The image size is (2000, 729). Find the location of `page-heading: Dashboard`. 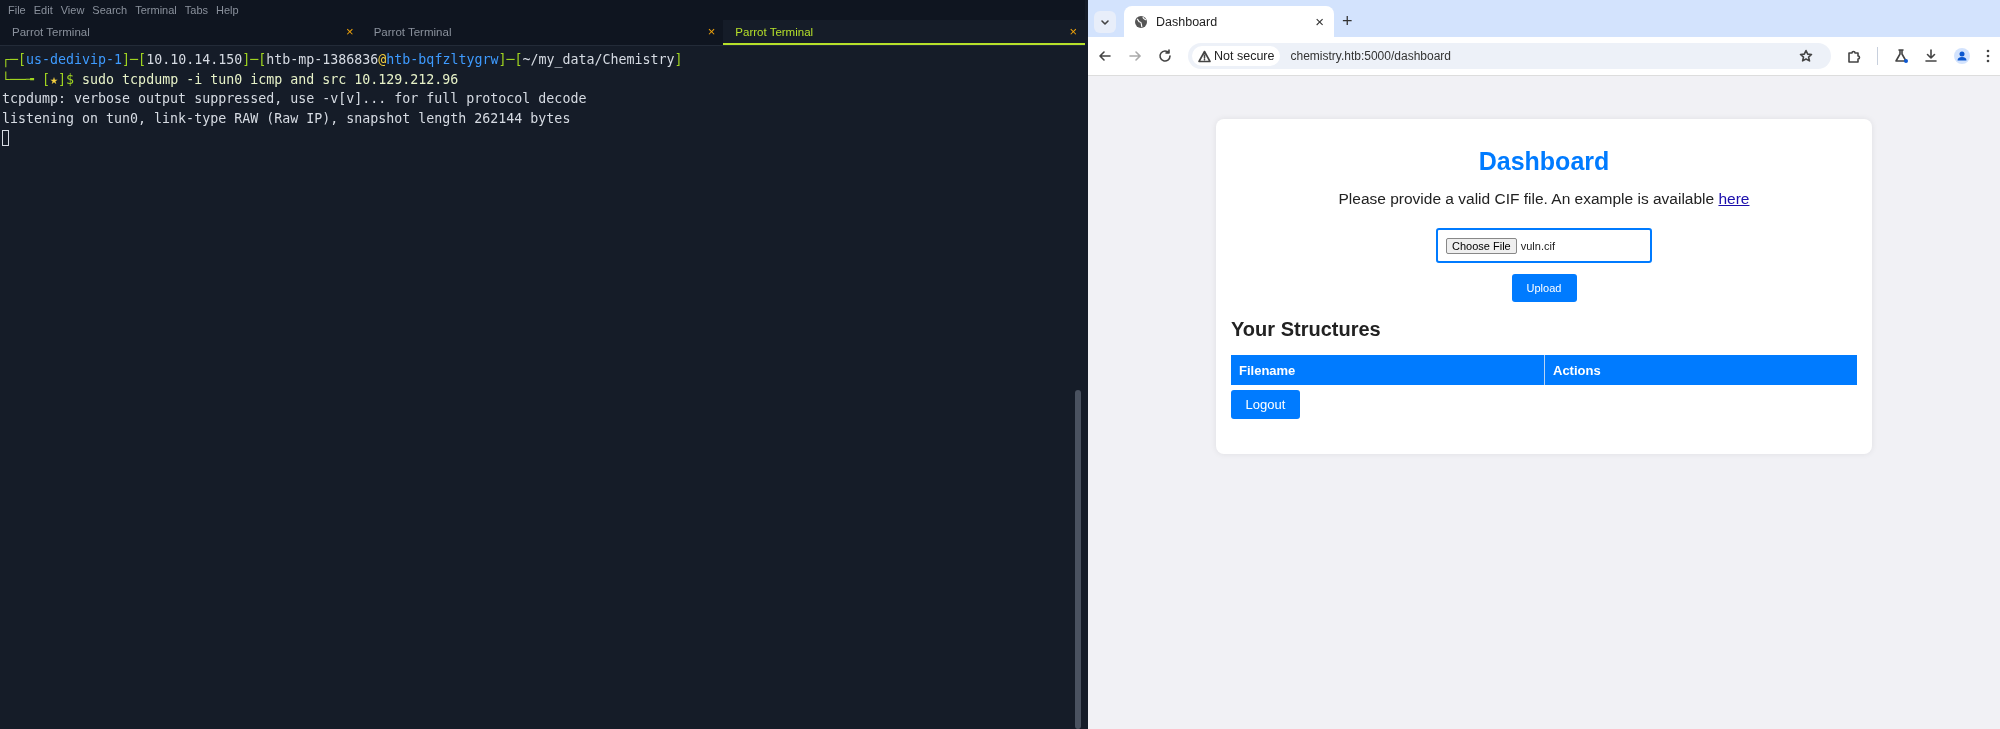

page-heading: Dashboard is located at coordinates (1544, 161).